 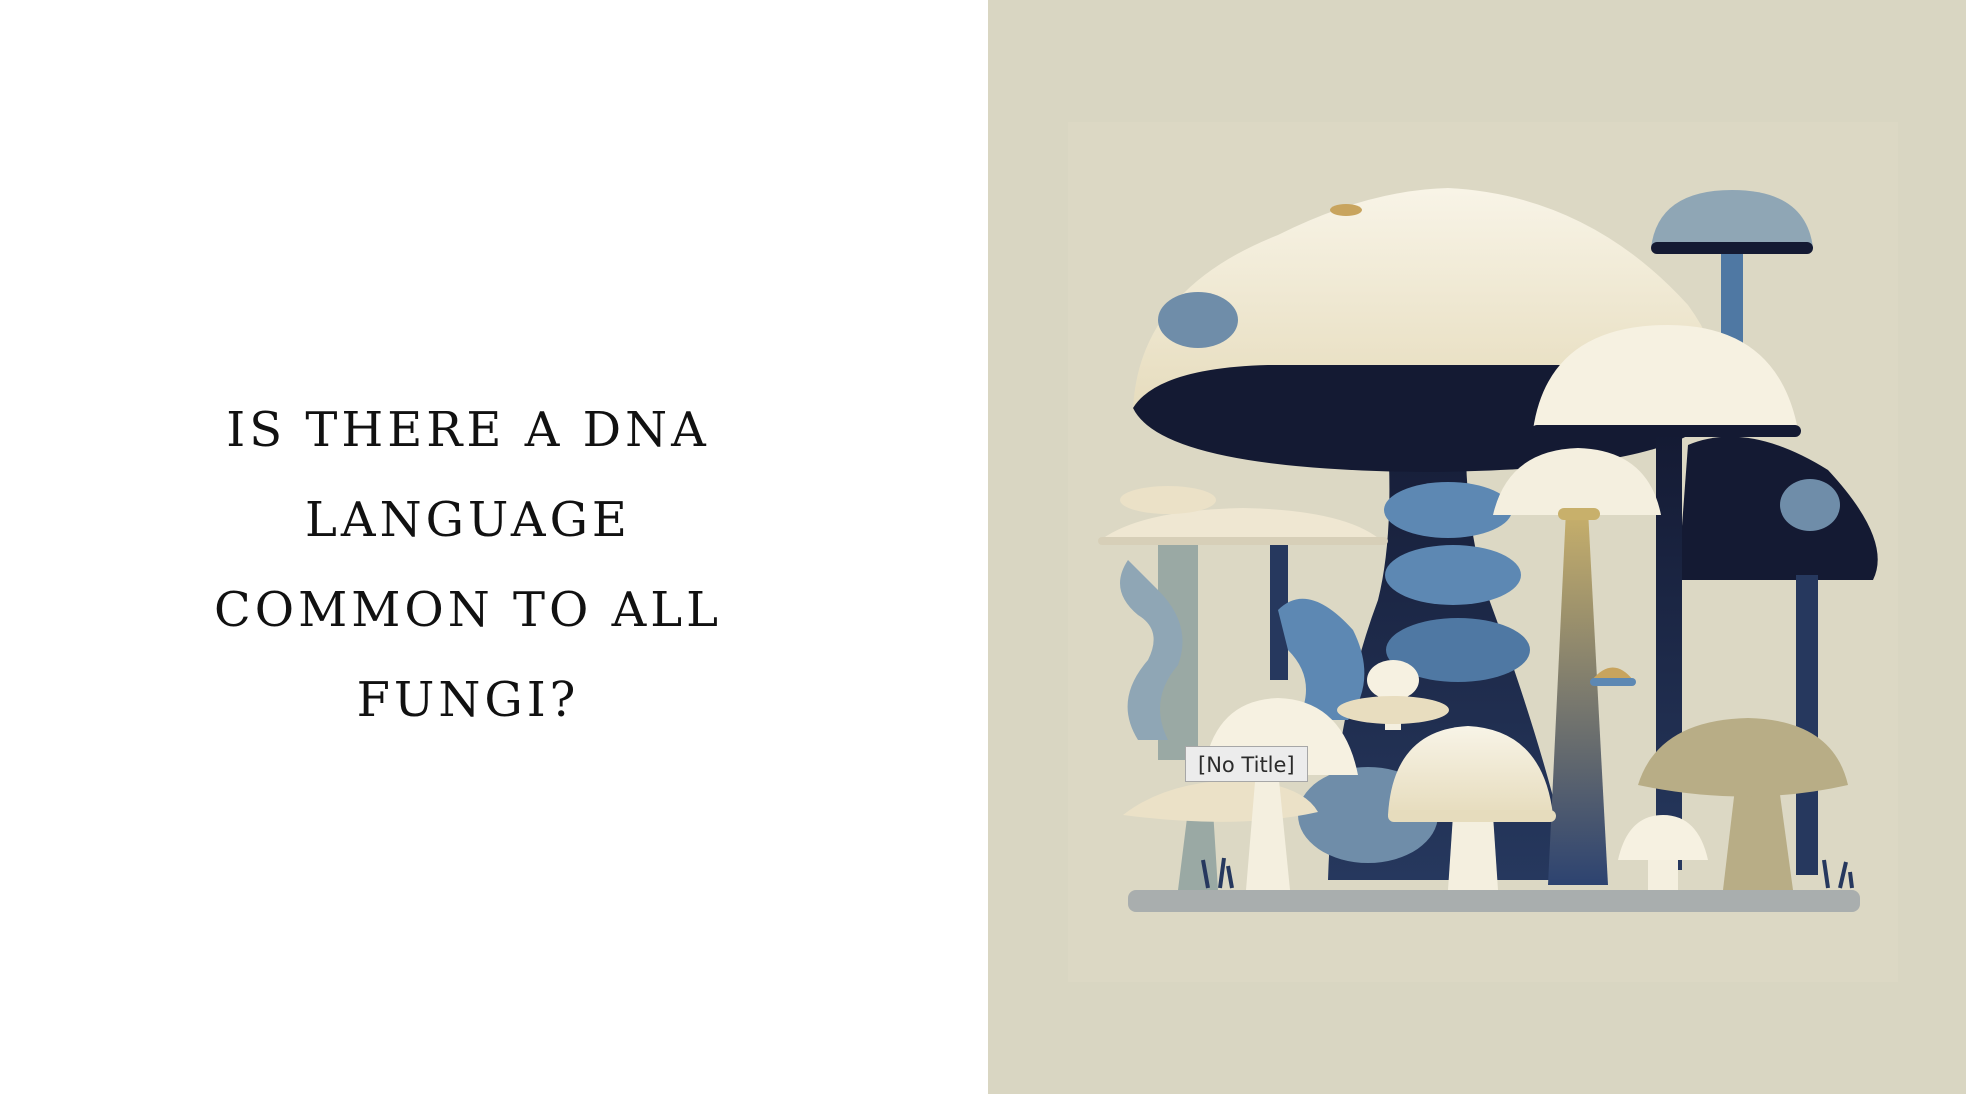 What do you see at coordinates (1246, 764) in the screenshot?
I see `no-title-tooltip: [No Title]` at bounding box center [1246, 764].